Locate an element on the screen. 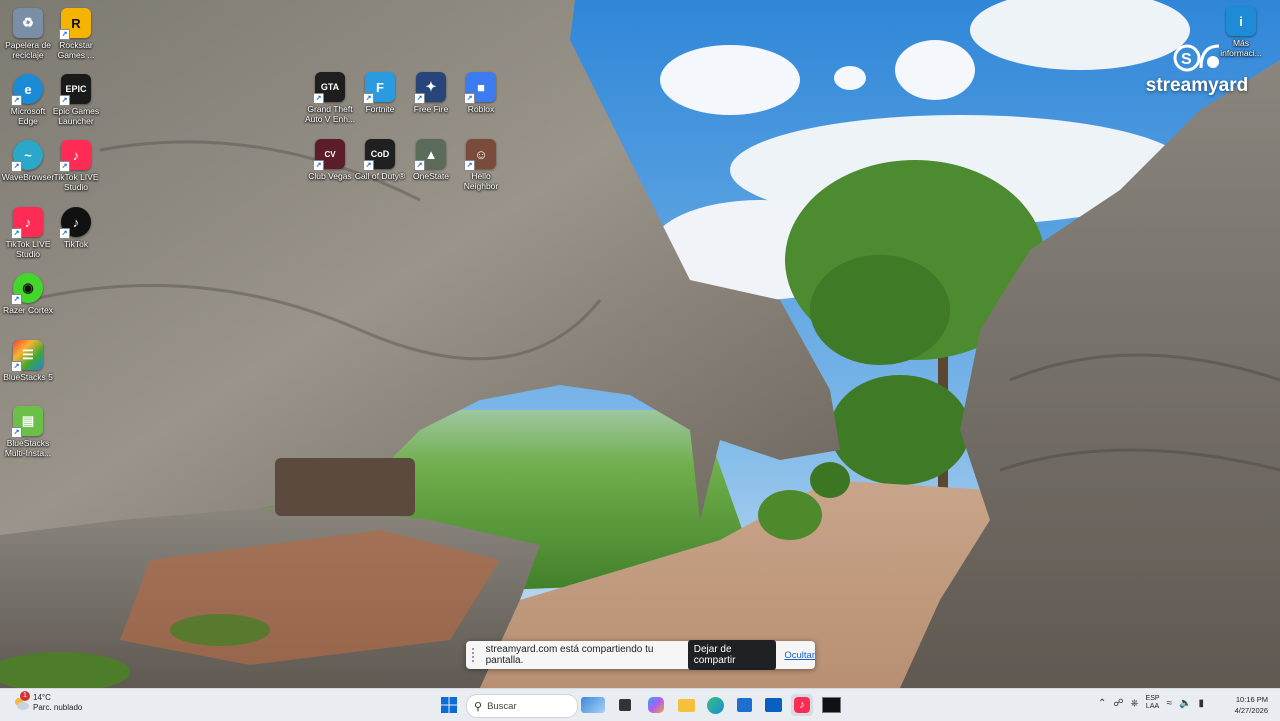 Image resolution: width=1280 pixels, height=721 pixels. razer-cortex-icon: ◉ ↗ is located at coordinates (27, 289).